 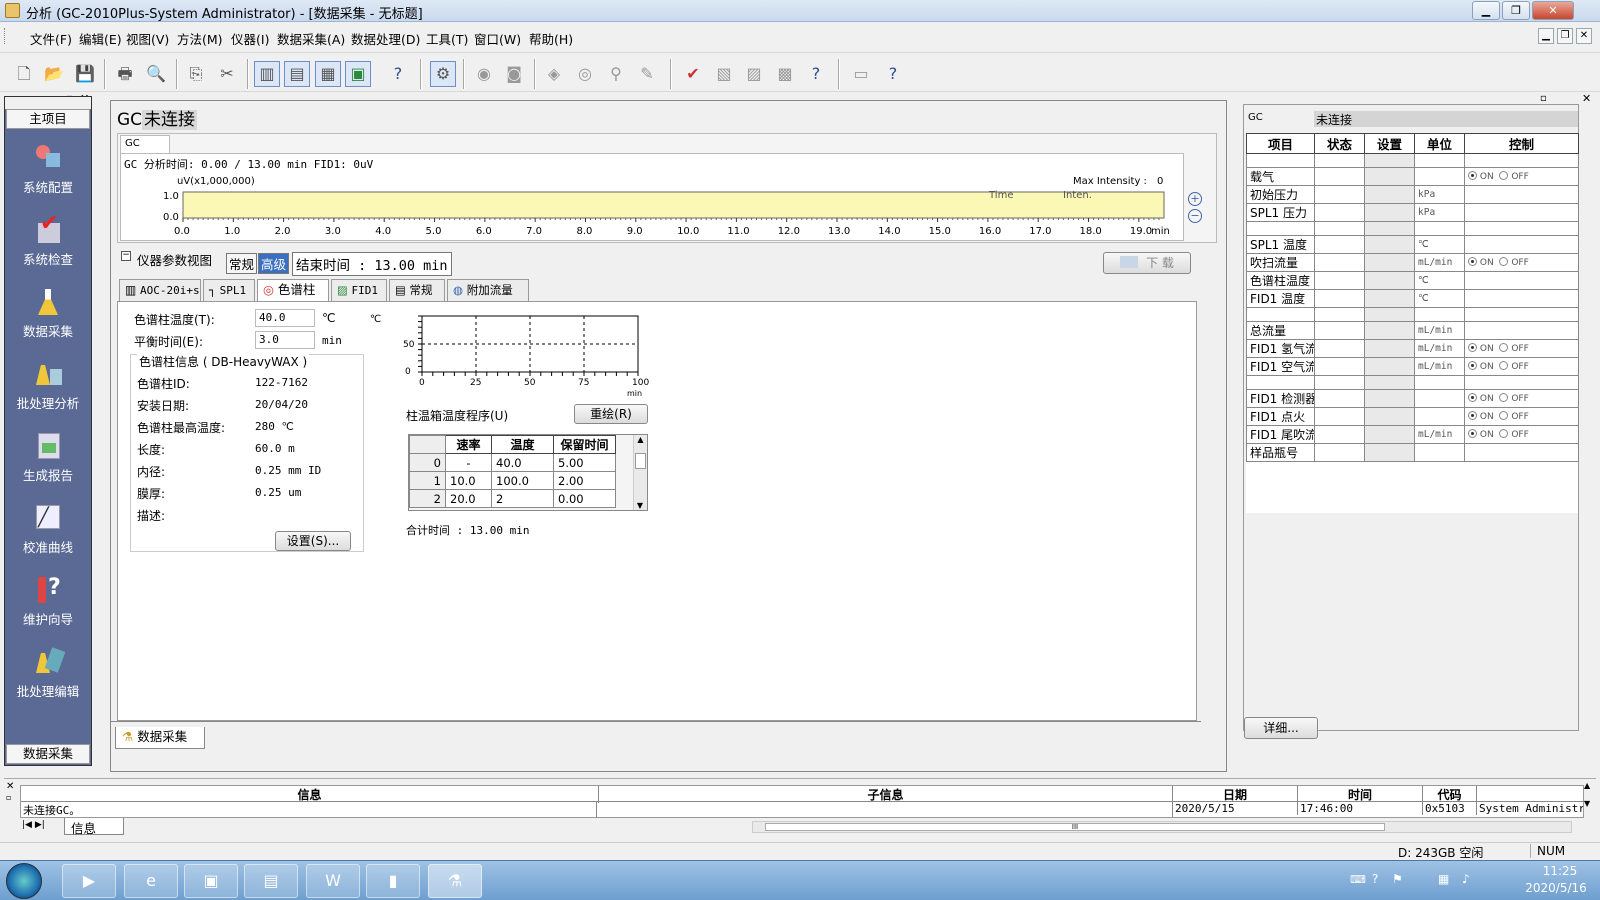 I want to click on menu-method: 方法(M), so click(x=200, y=38).